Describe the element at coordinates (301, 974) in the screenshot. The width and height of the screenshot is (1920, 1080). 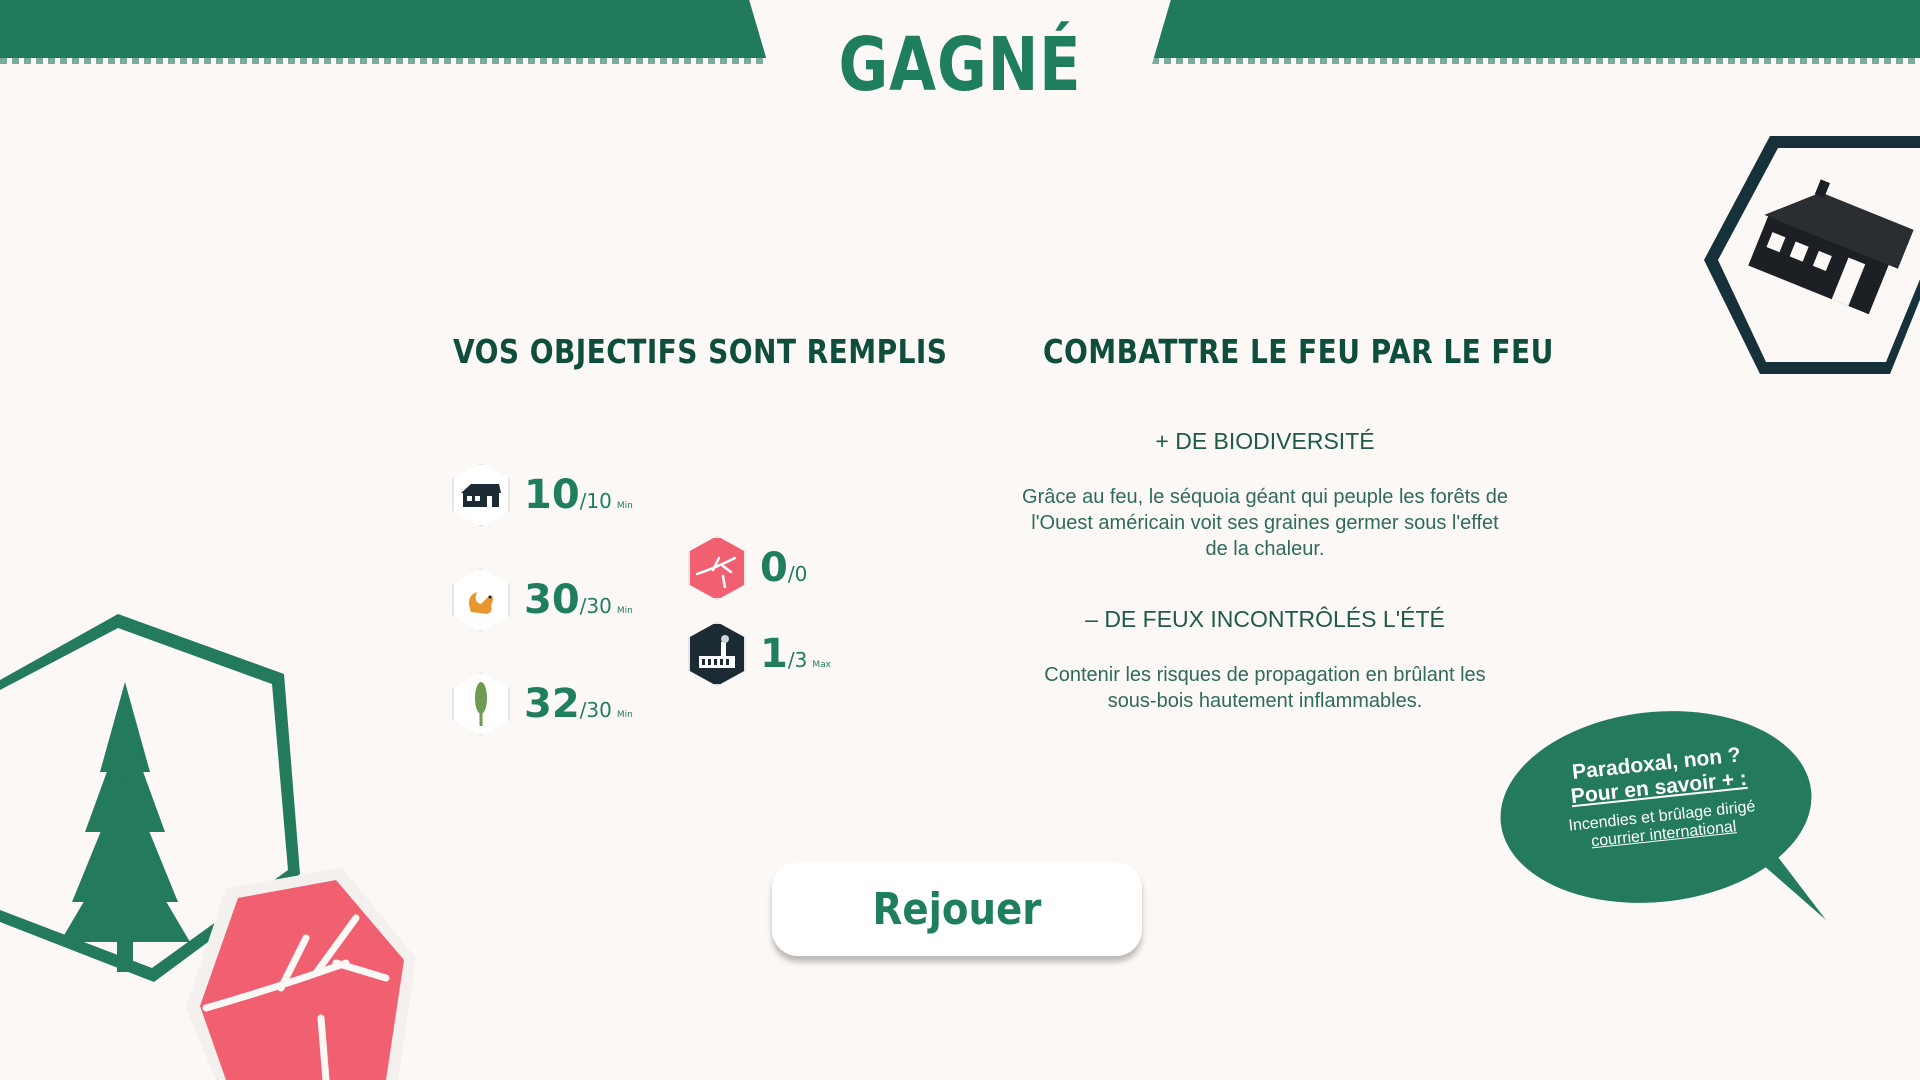
I see `burnt-tree-hex-icon` at that location.